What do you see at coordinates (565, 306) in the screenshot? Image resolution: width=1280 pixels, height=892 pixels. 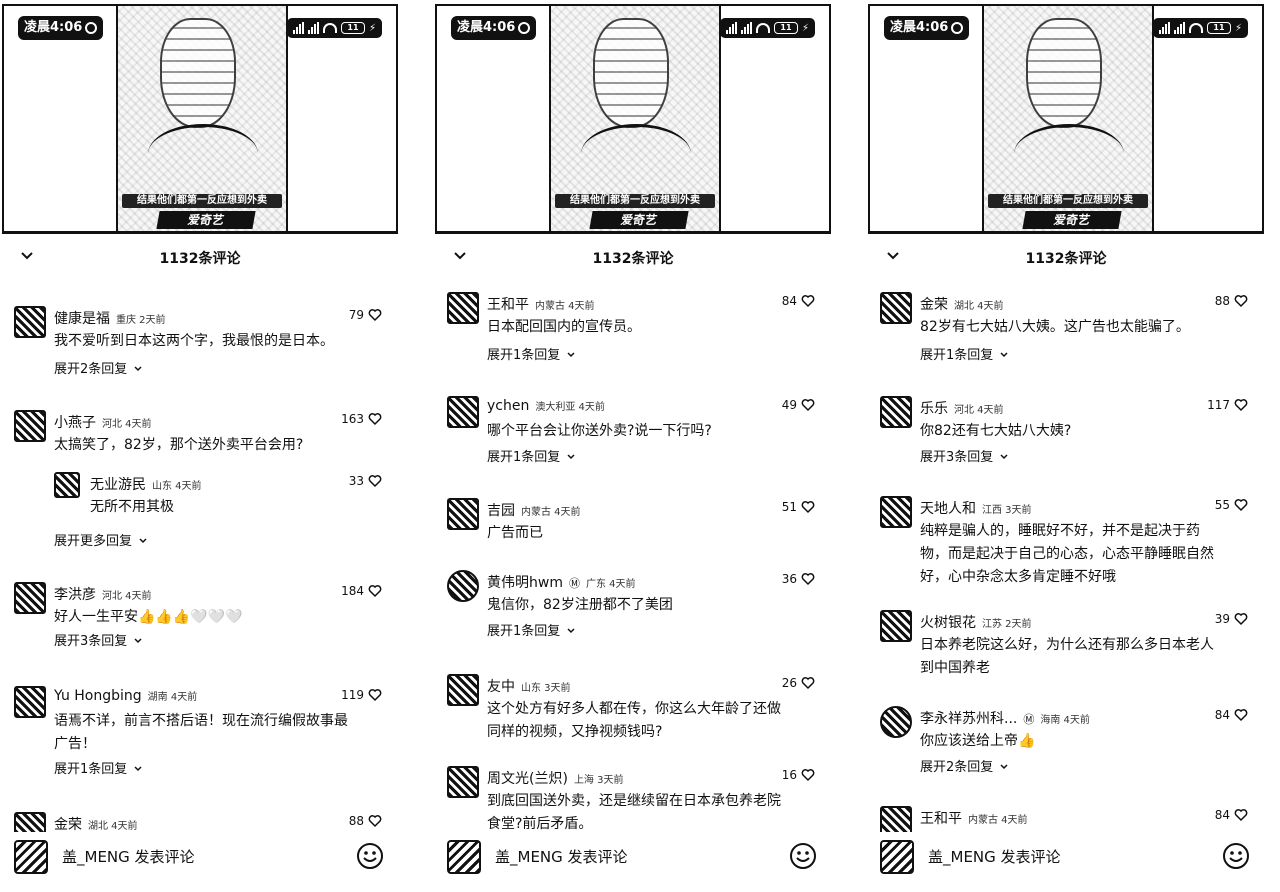 I see `comment-location-time: 内蒙古 4天前` at bounding box center [565, 306].